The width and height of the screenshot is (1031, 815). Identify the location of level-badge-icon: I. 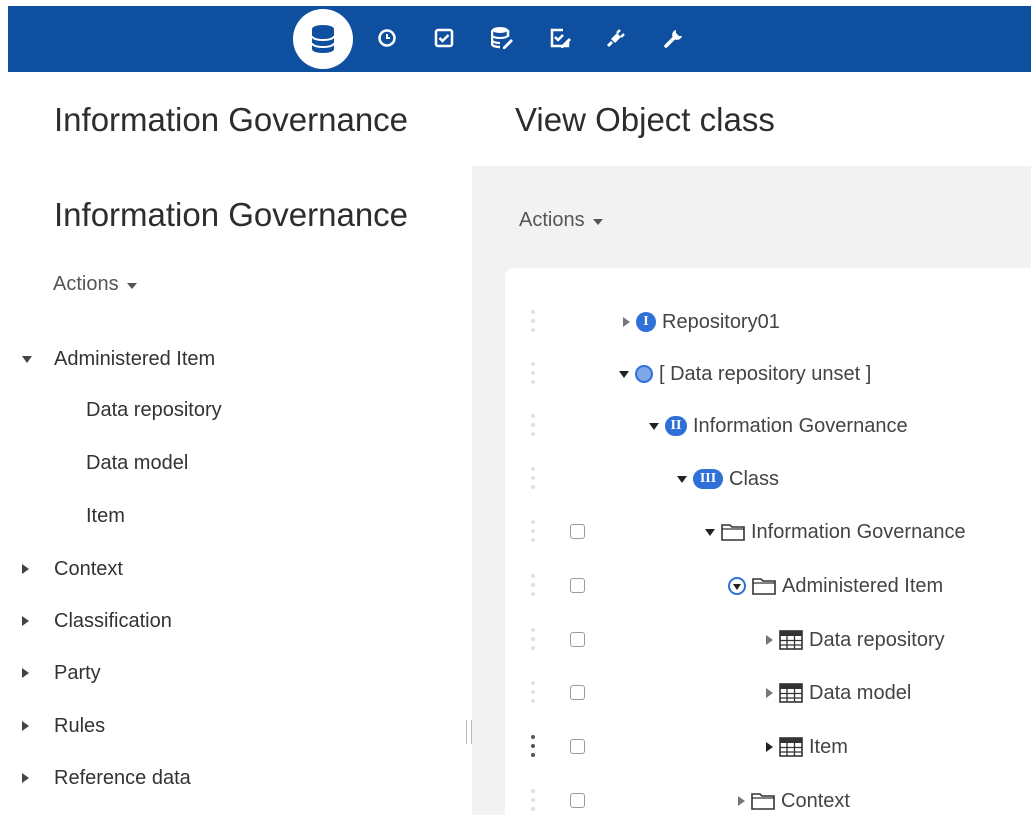
(646, 322).